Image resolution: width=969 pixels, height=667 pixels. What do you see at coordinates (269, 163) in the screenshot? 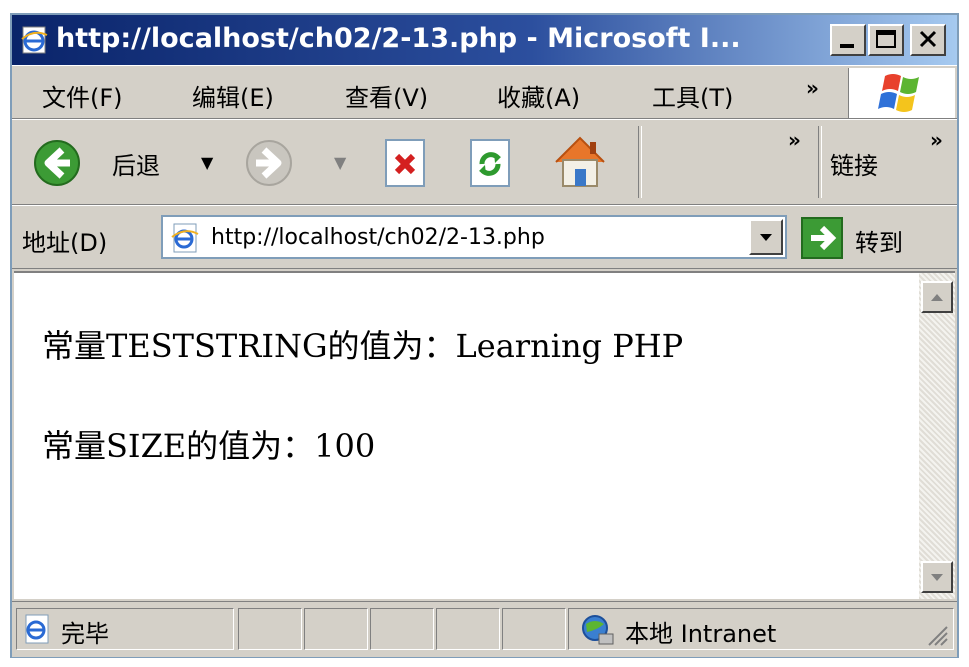
I see `forward-arrow-icon` at bounding box center [269, 163].